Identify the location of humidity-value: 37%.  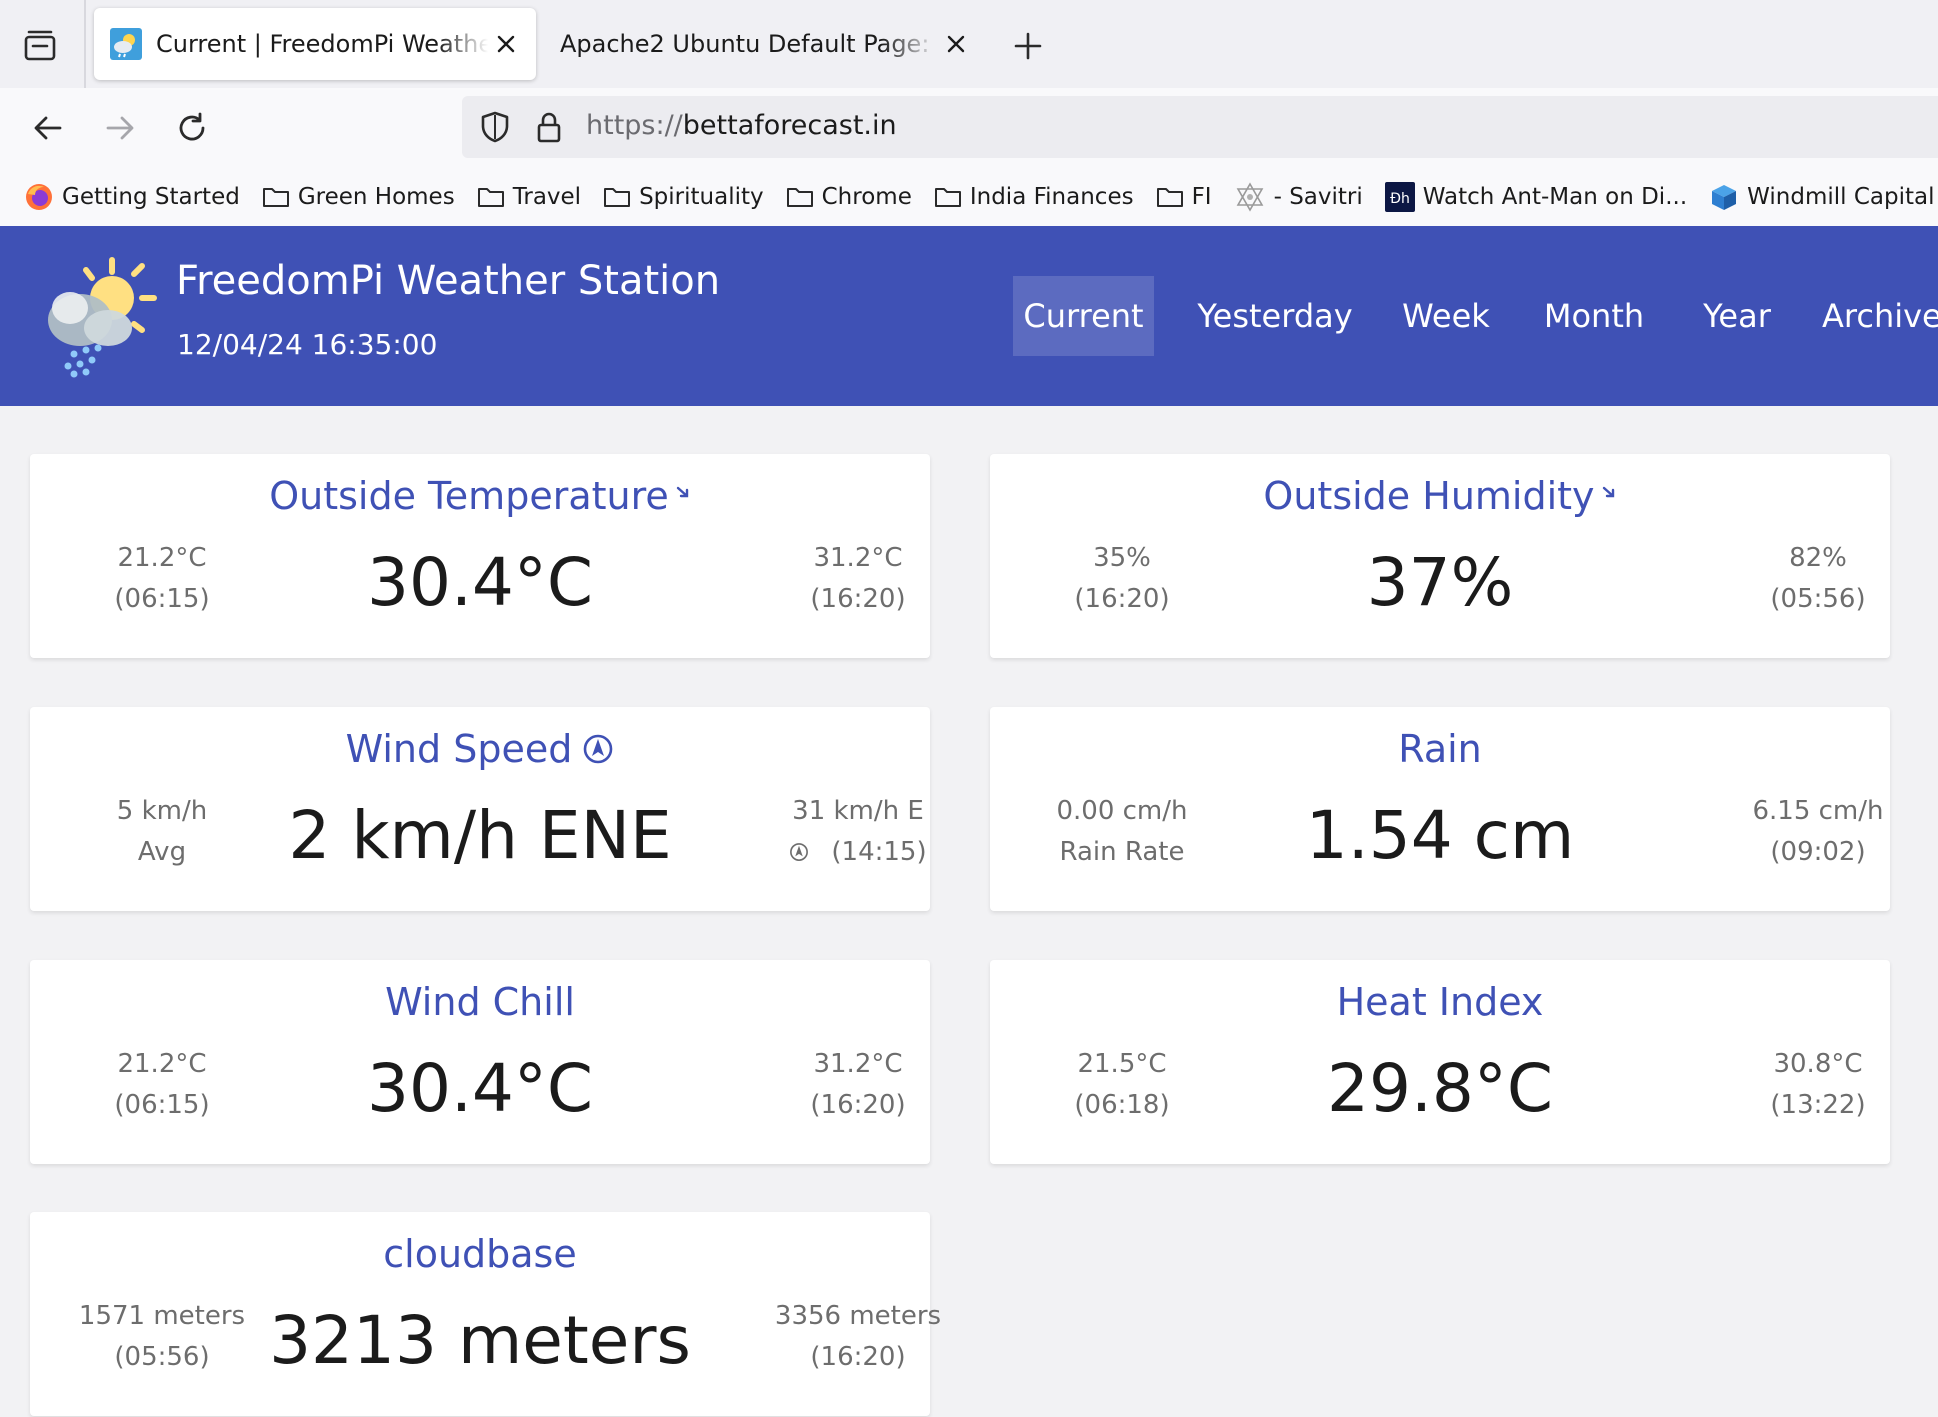
(1440, 582).